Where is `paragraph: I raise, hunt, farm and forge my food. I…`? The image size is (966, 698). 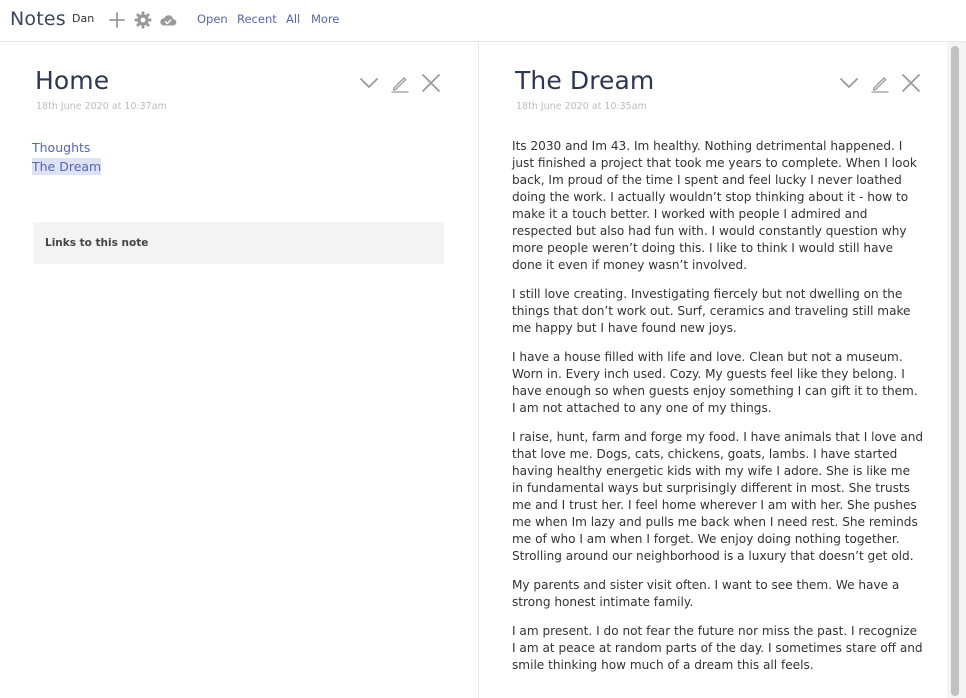 paragraph: I raise, hunt, farm and forge my food. I… is located at coordinates (718, 496).